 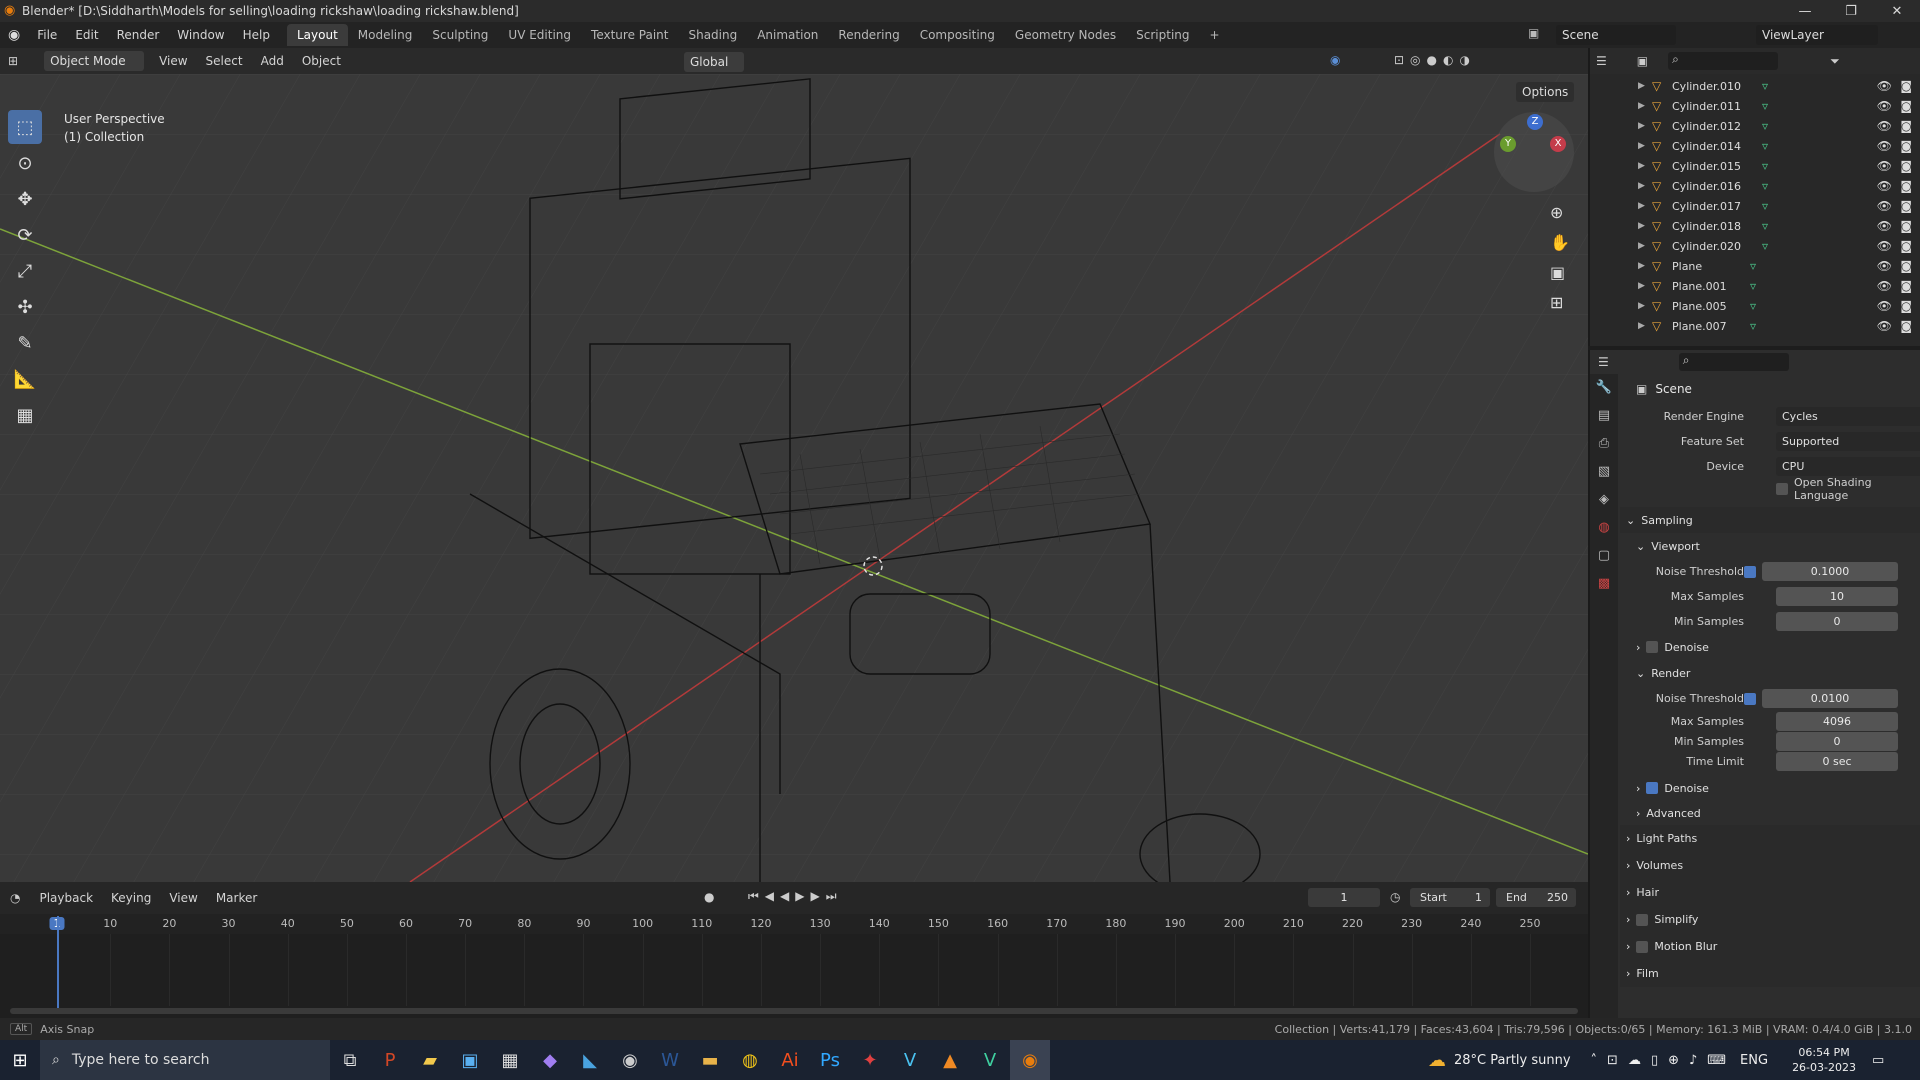 What do you see at coordinates (1560, 243) in the screenshot?
I see `pan-hand-icon: ✋` at bounding box center [1560, 243].